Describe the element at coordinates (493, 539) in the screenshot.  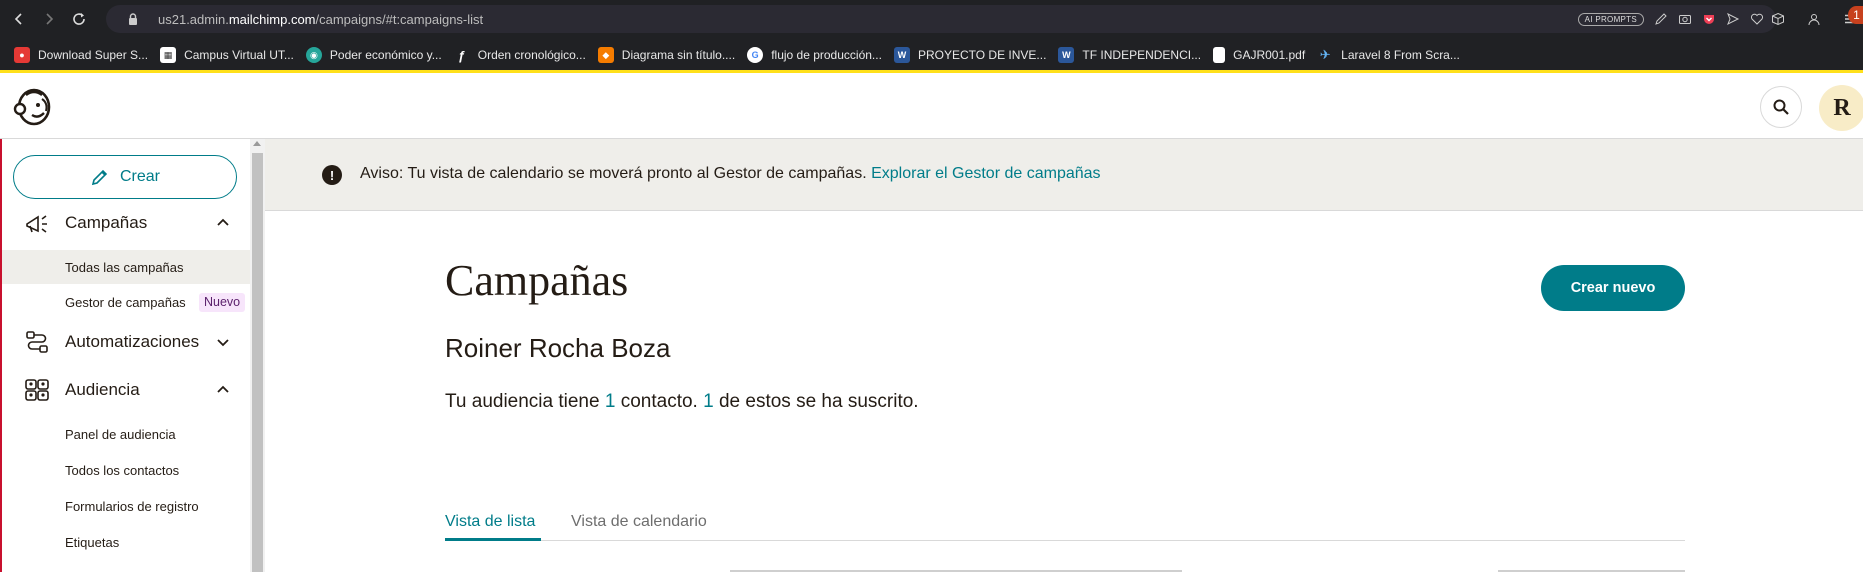
I see `active-tab-indicator` at that location.